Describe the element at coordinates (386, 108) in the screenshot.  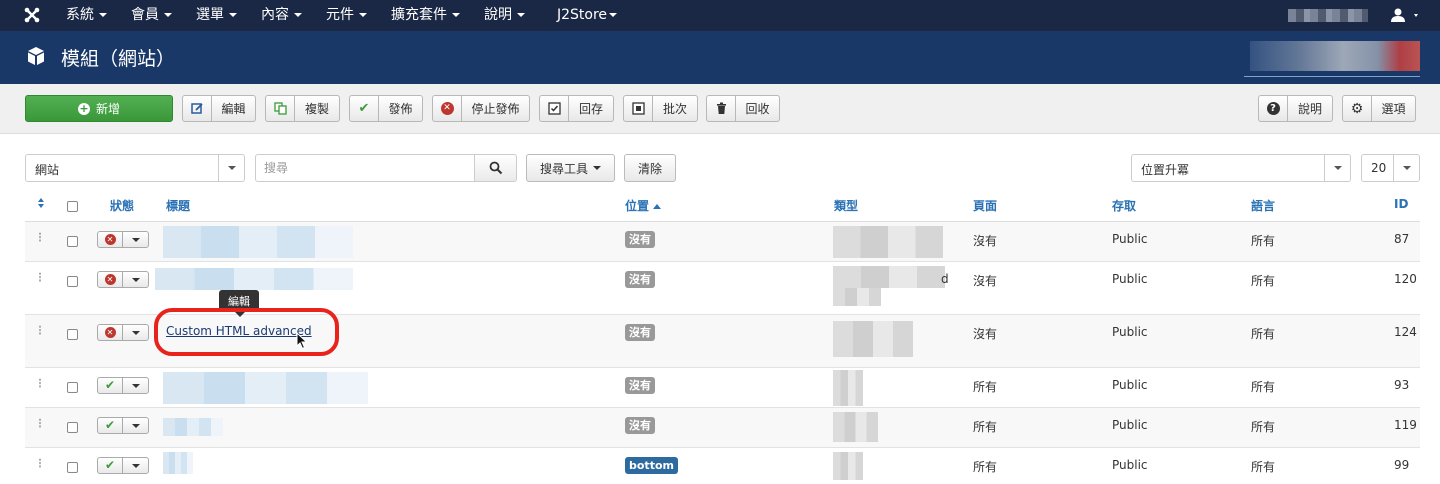
I see `publish-button: ✔ 發佈` at that location.